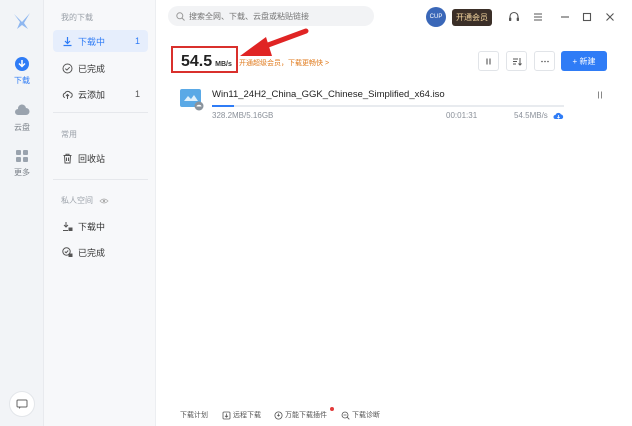 This screenshot has height=426, width=632. I want to click on task-size: 328.2MB/5.16GB, so click(243, 115).